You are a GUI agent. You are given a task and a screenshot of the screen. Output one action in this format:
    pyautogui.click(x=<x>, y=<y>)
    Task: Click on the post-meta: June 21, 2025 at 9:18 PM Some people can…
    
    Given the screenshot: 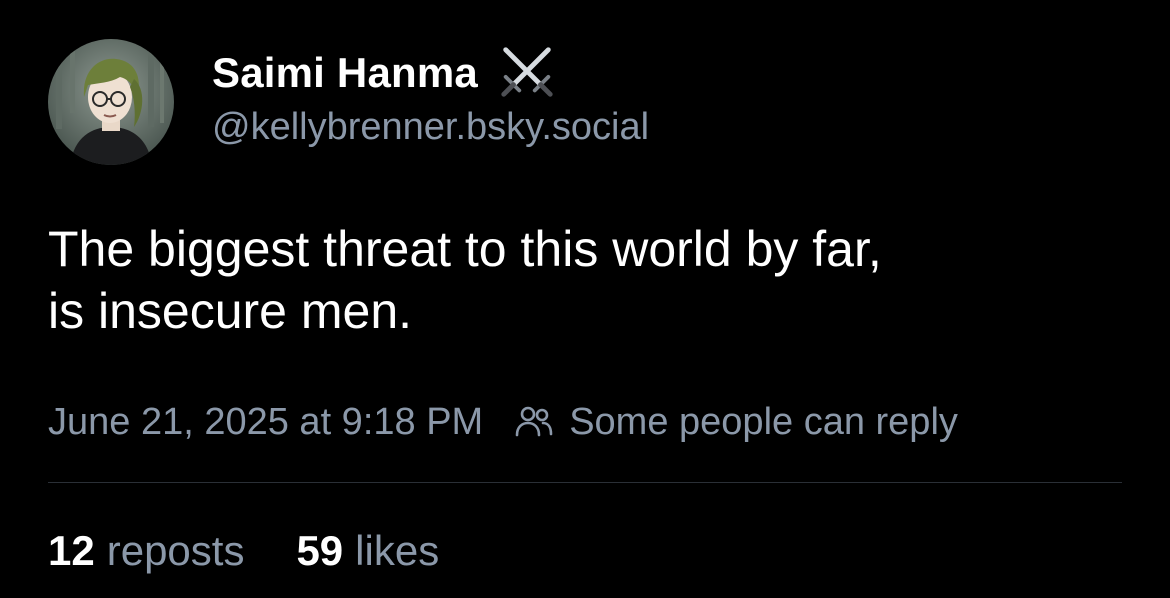 What is the action you would take?
    pyautogui.click(x=503, y=422)
    